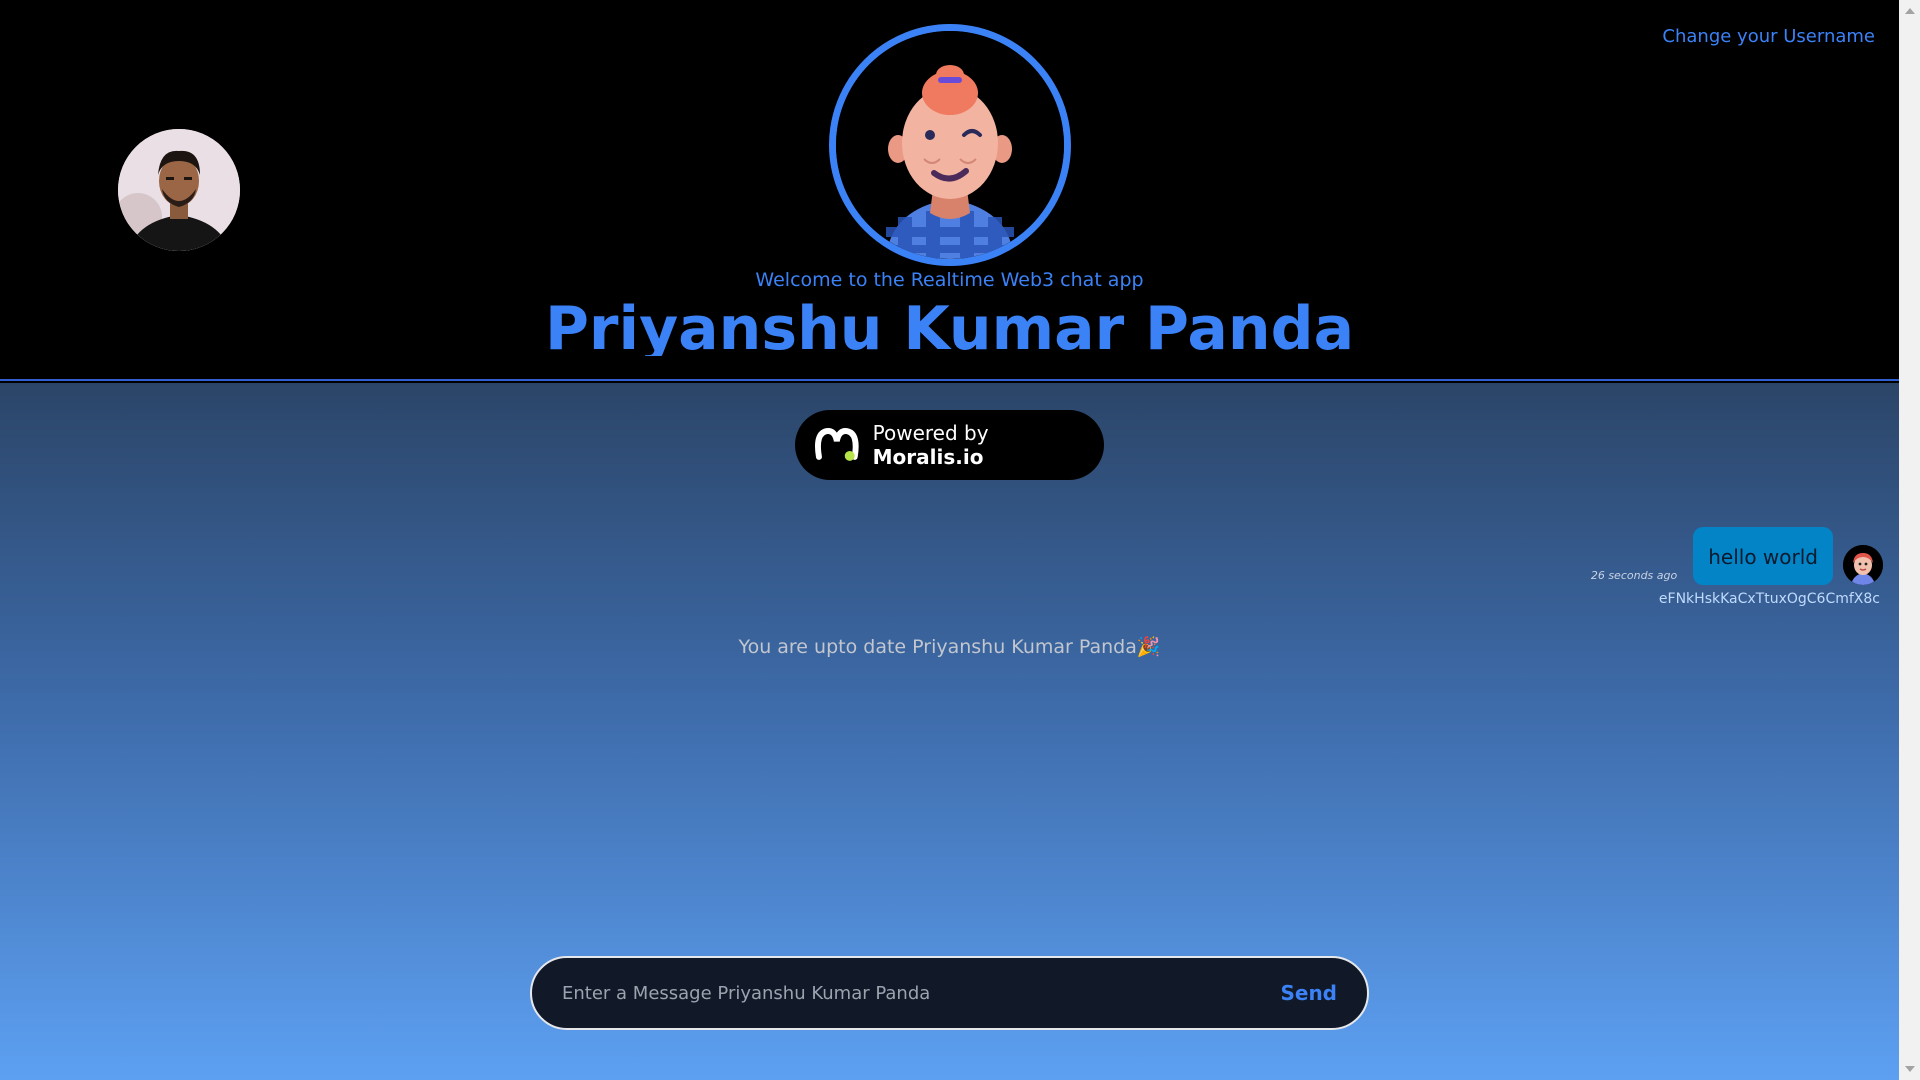 This screenshot has height=1080, width=1920. Describe the element at coordinates (921, 993) in the screenshot. I see `message-input` at that location.